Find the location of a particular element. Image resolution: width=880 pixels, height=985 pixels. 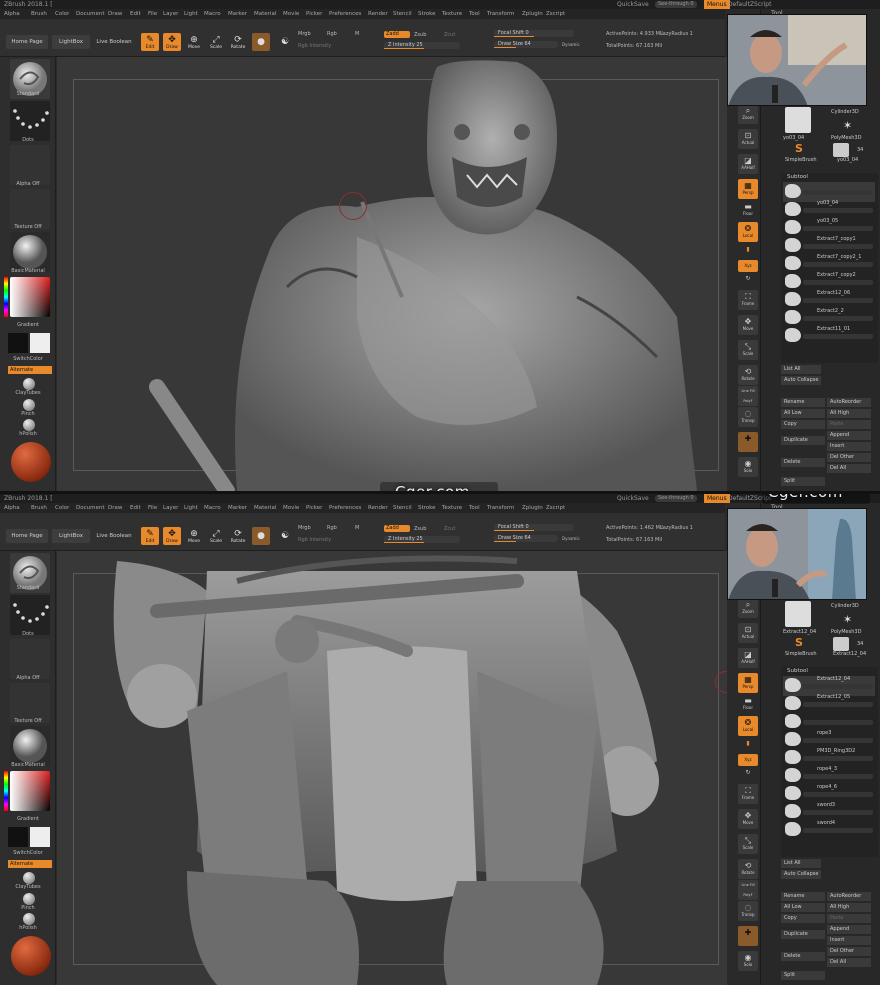

rotate-axis-button: ↻ is located at coordinates (748, 774).